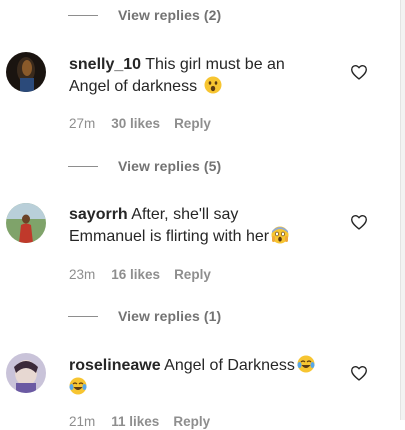 The image size is (405, 430). I want to click on comment-time: 21m, so click(82, 421).